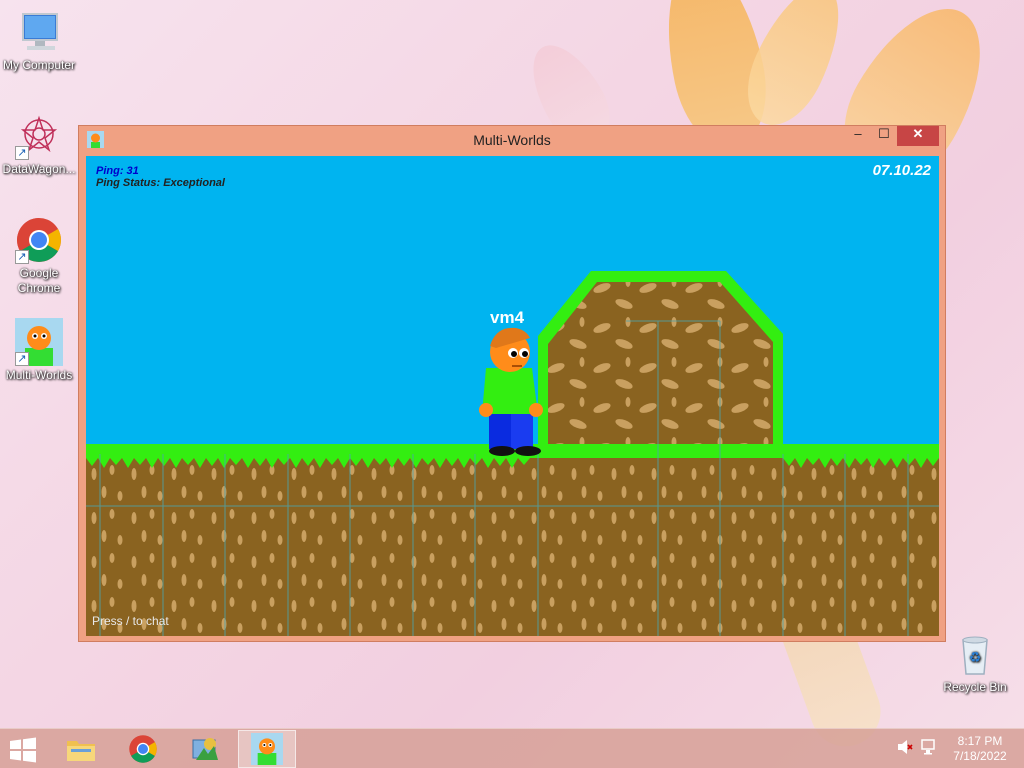 This screenshot has width=1024, height=768. What do you see at coordinates (980, 741) in the screenshot?
I see `clock-time: 8:17 PM` at bounding box center [980, 741].